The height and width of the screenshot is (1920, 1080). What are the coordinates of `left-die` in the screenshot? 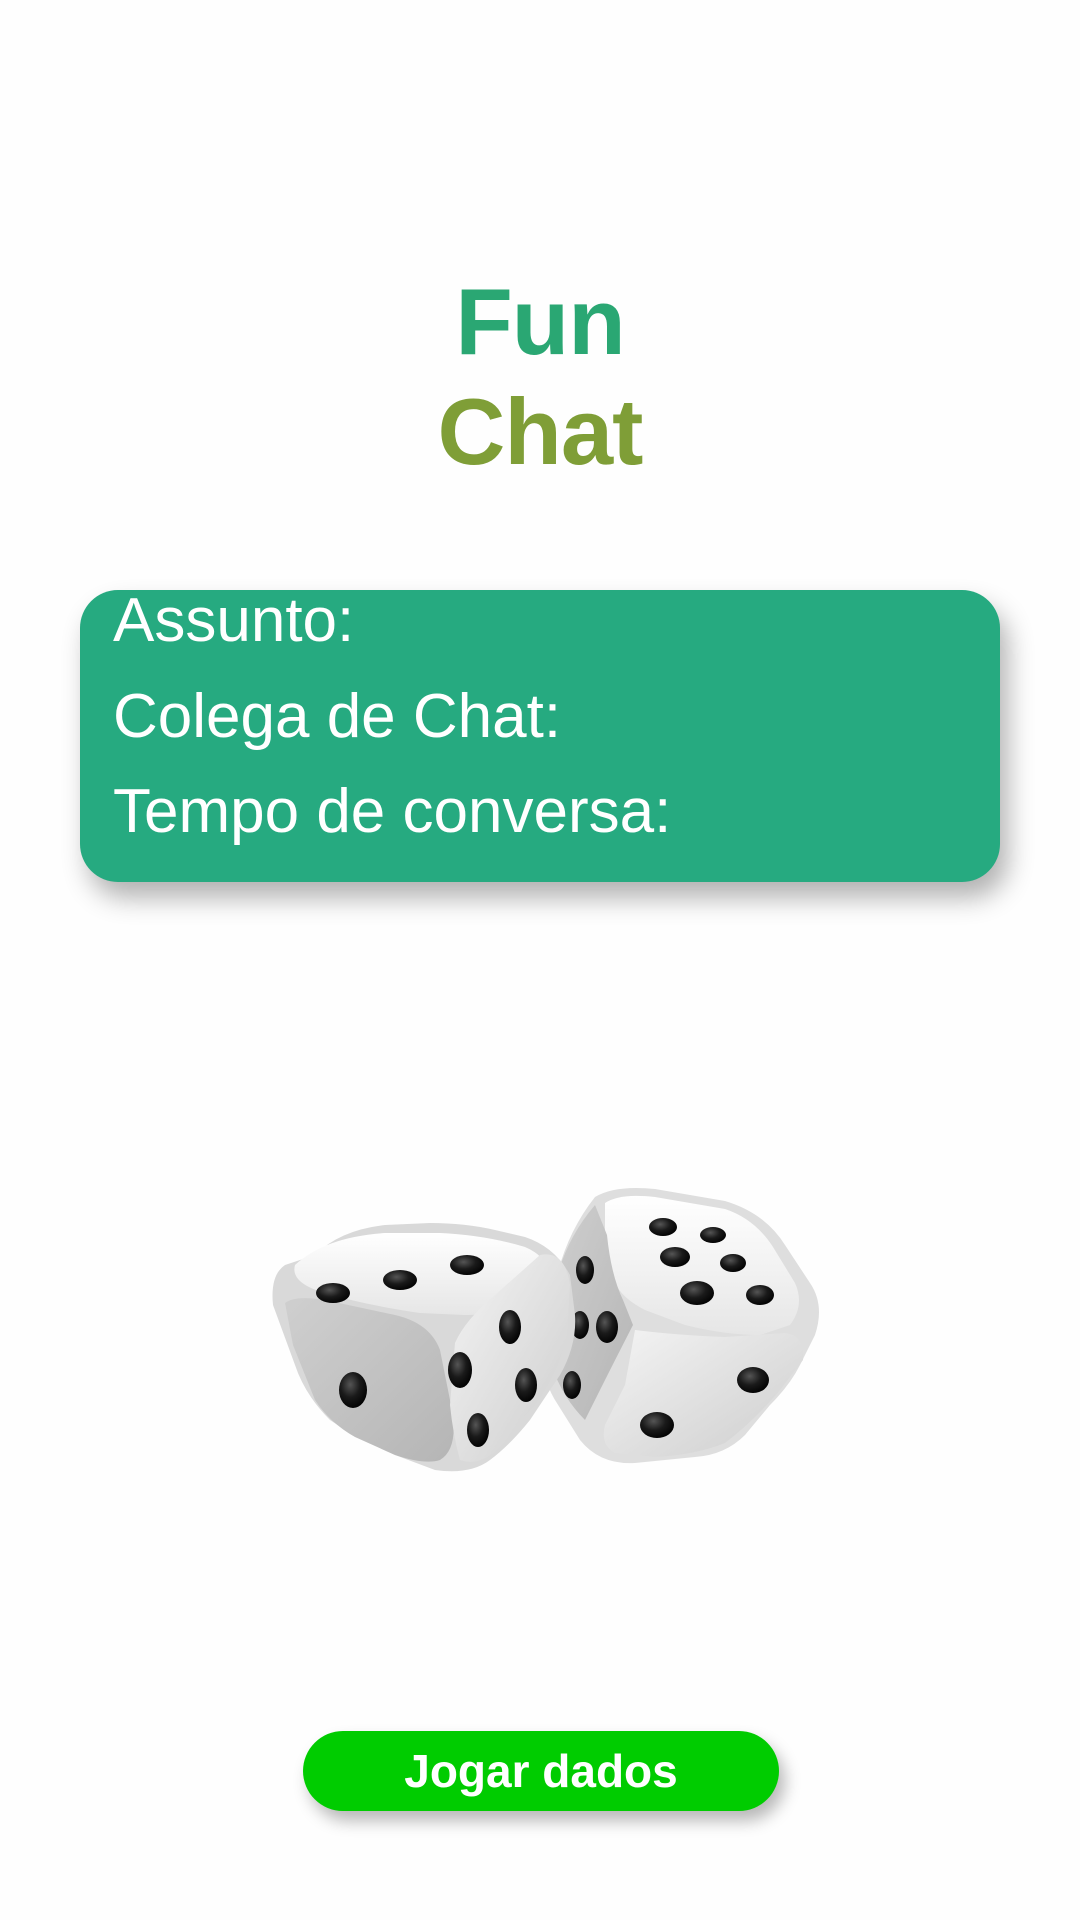 It's located at (424, 1347).